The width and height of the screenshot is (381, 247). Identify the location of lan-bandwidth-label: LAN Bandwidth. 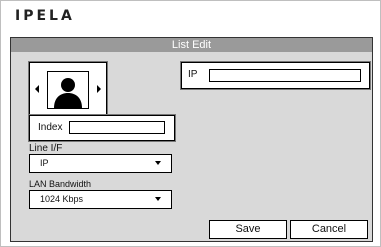
(60, 184).